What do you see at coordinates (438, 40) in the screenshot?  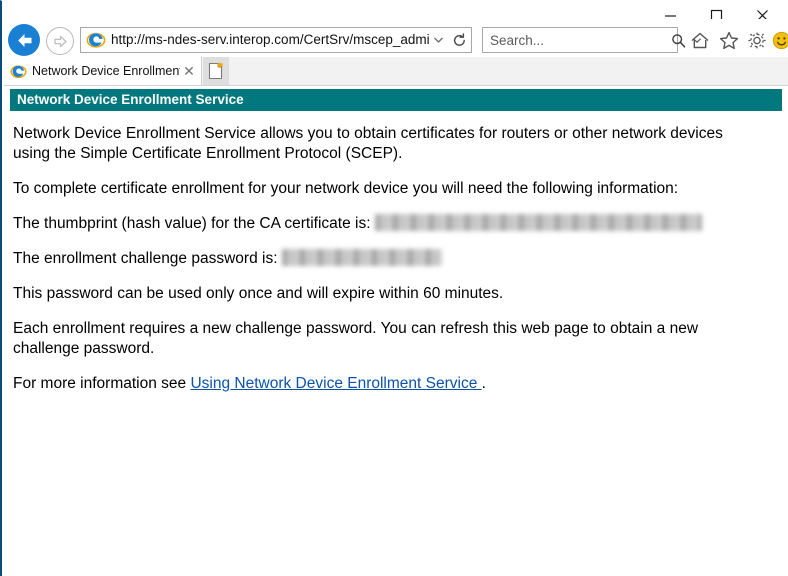 I see `chevron-down-icon` at bounding box center [438, 40].